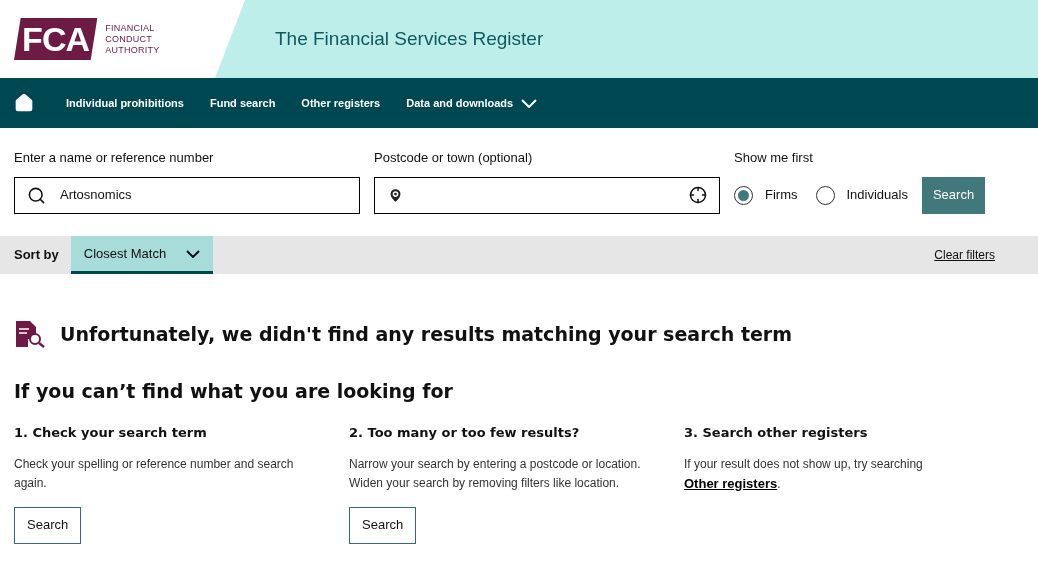 This screenshot has width=1038, height=576. Describe the element at coordinates (36, 255) in the screenshot. I see `sort-label: Sort by` at that location.